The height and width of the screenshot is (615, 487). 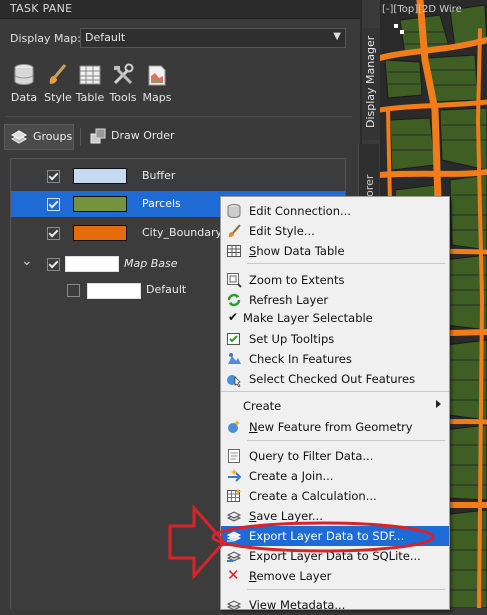 What do you see at coordinates (292, 339) in the screenshot?
I see `menu-item-label: Set Up Tooltips` at bounding box center [292, 339].